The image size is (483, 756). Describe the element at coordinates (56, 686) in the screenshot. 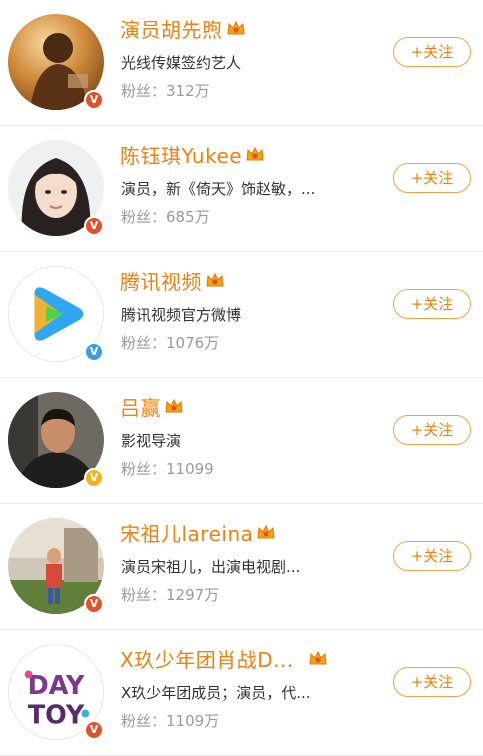

I see `svg-text: DAY` at that location.